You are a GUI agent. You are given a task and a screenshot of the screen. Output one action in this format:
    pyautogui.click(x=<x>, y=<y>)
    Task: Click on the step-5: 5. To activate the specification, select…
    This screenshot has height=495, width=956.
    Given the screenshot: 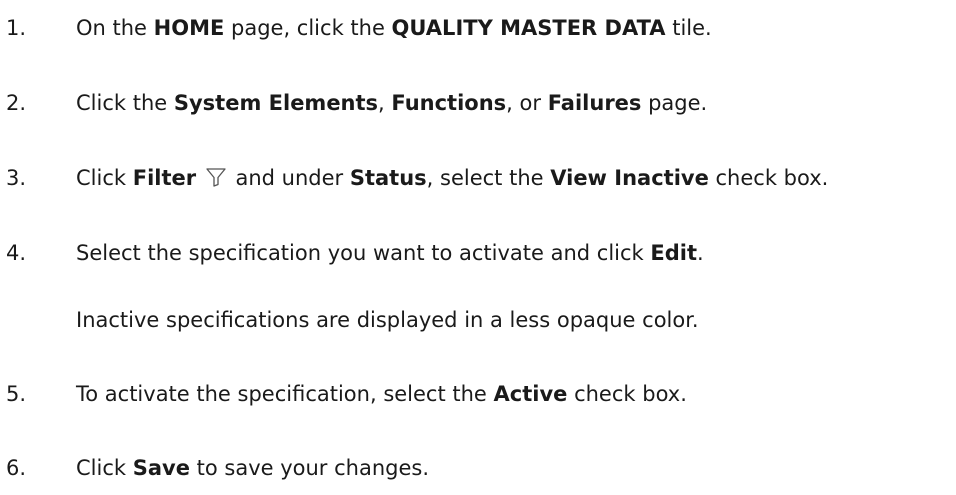 What is the action you would take?
    pyautogui.click(x=478, y=394)
    